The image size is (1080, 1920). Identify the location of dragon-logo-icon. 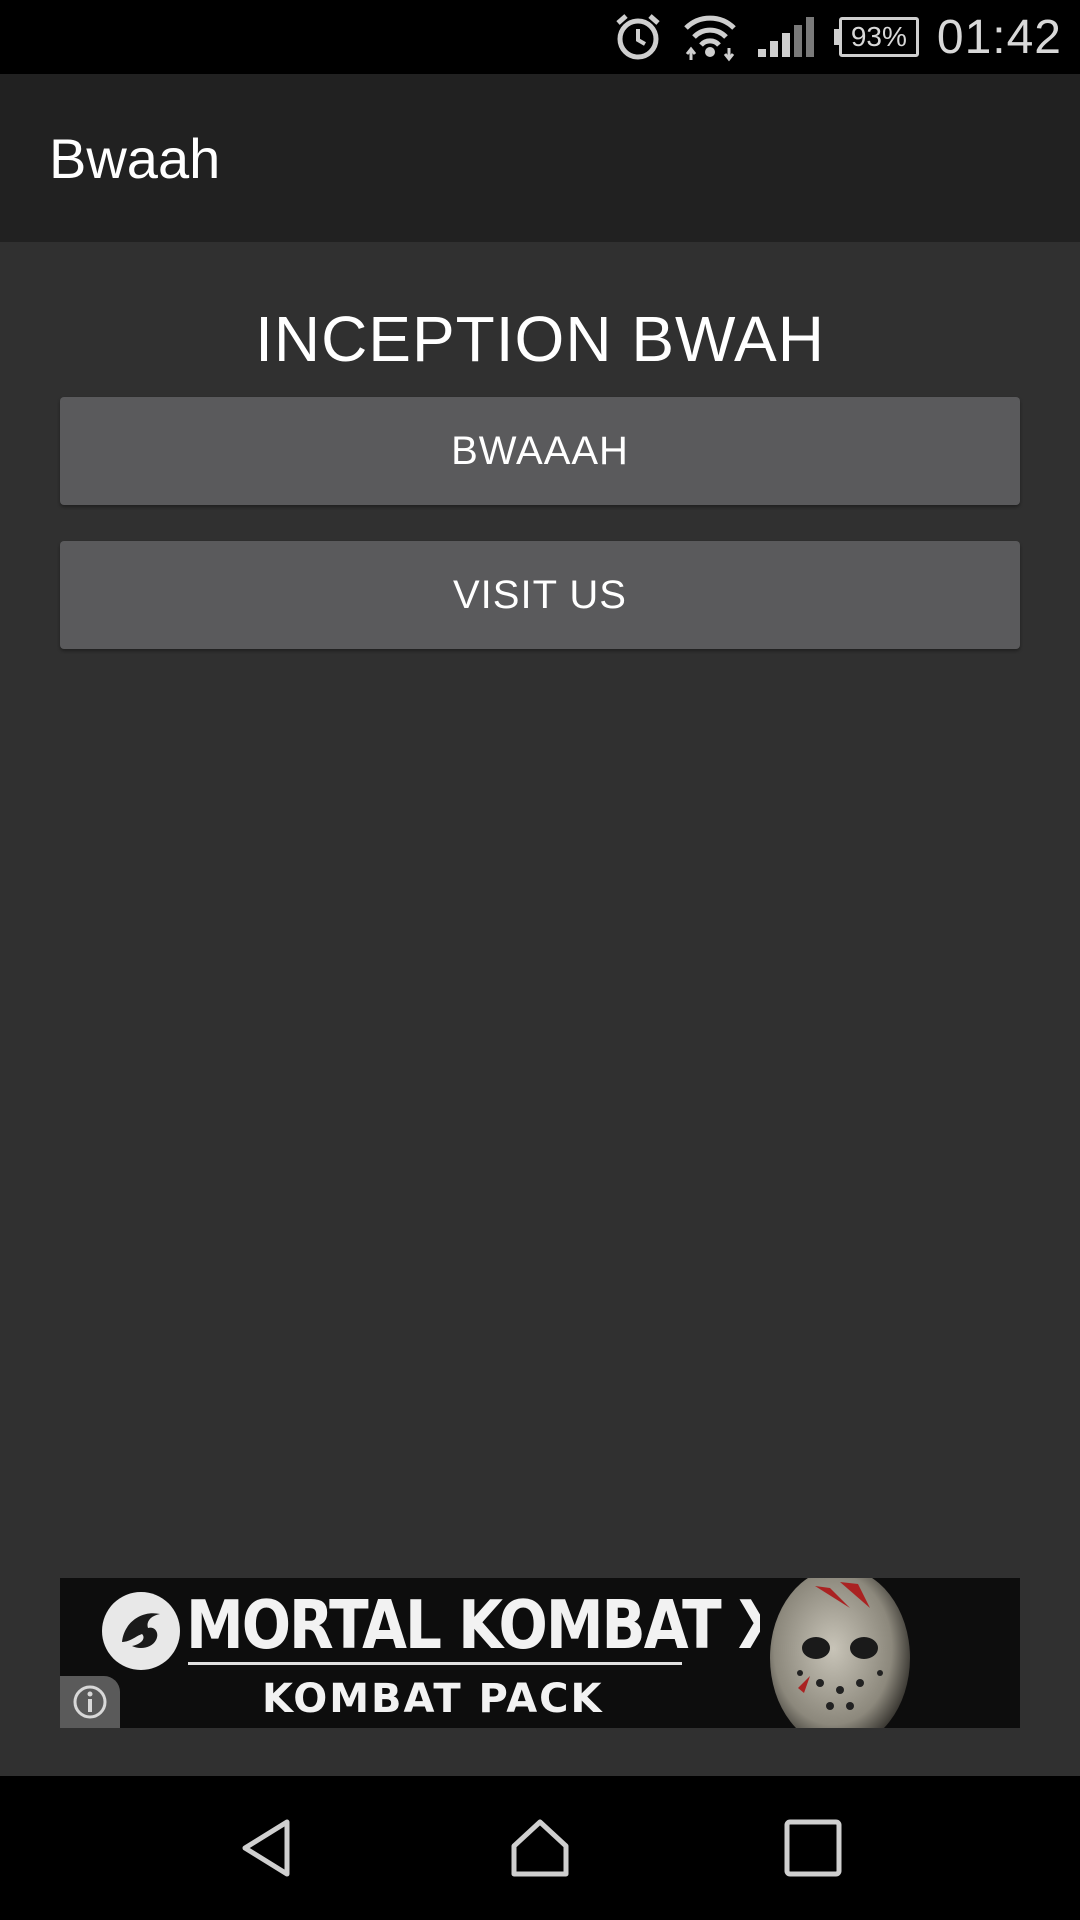
(141, 1631).